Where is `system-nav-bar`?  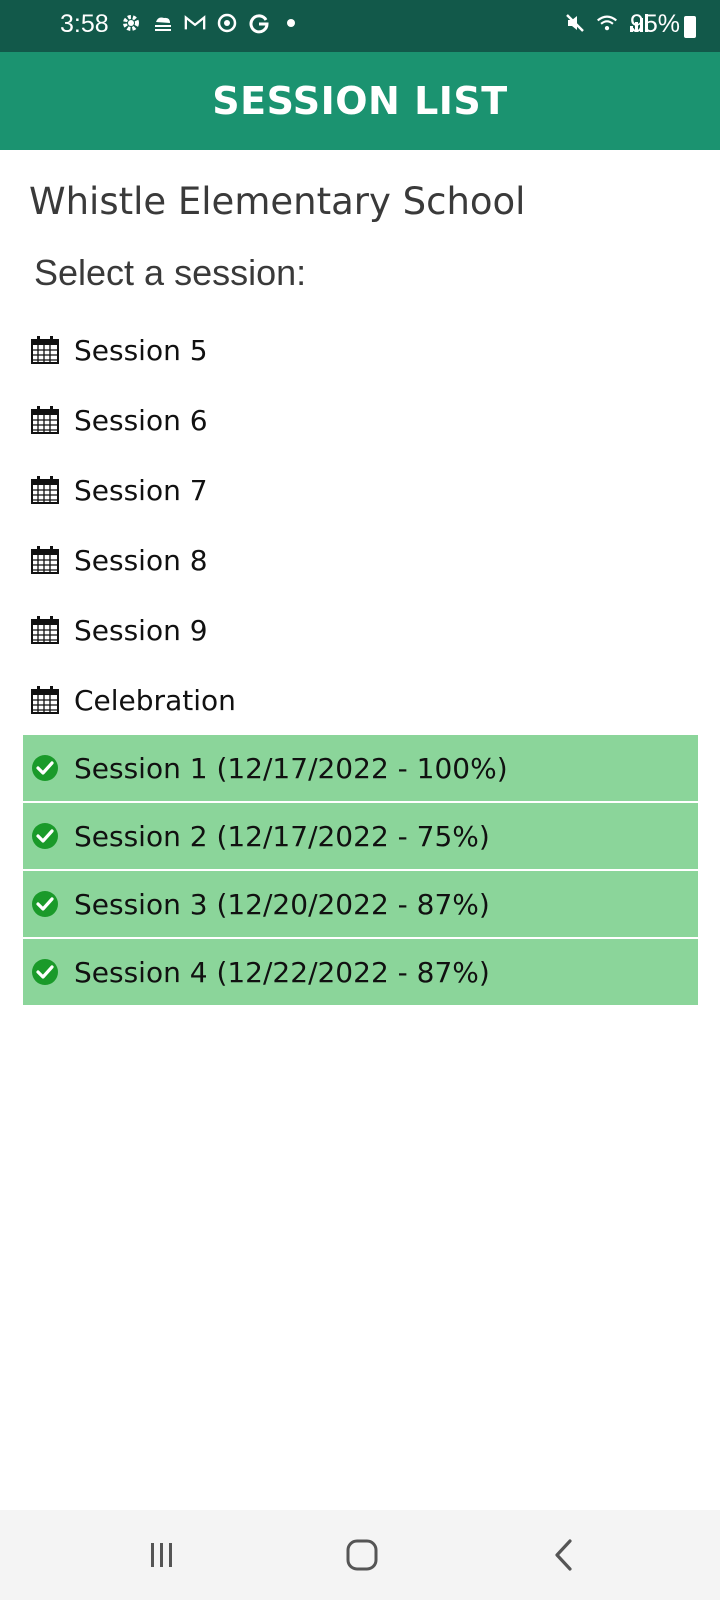 system-nav-bar is located at coordinates (360, 1555).